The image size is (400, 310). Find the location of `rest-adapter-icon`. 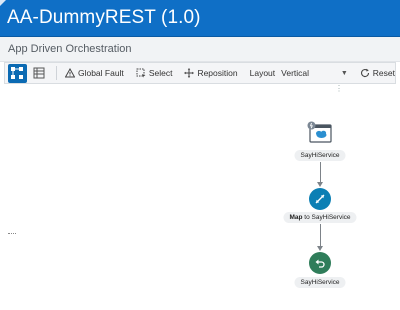

rest-adapter-icon is located at coordinates (319, 132).